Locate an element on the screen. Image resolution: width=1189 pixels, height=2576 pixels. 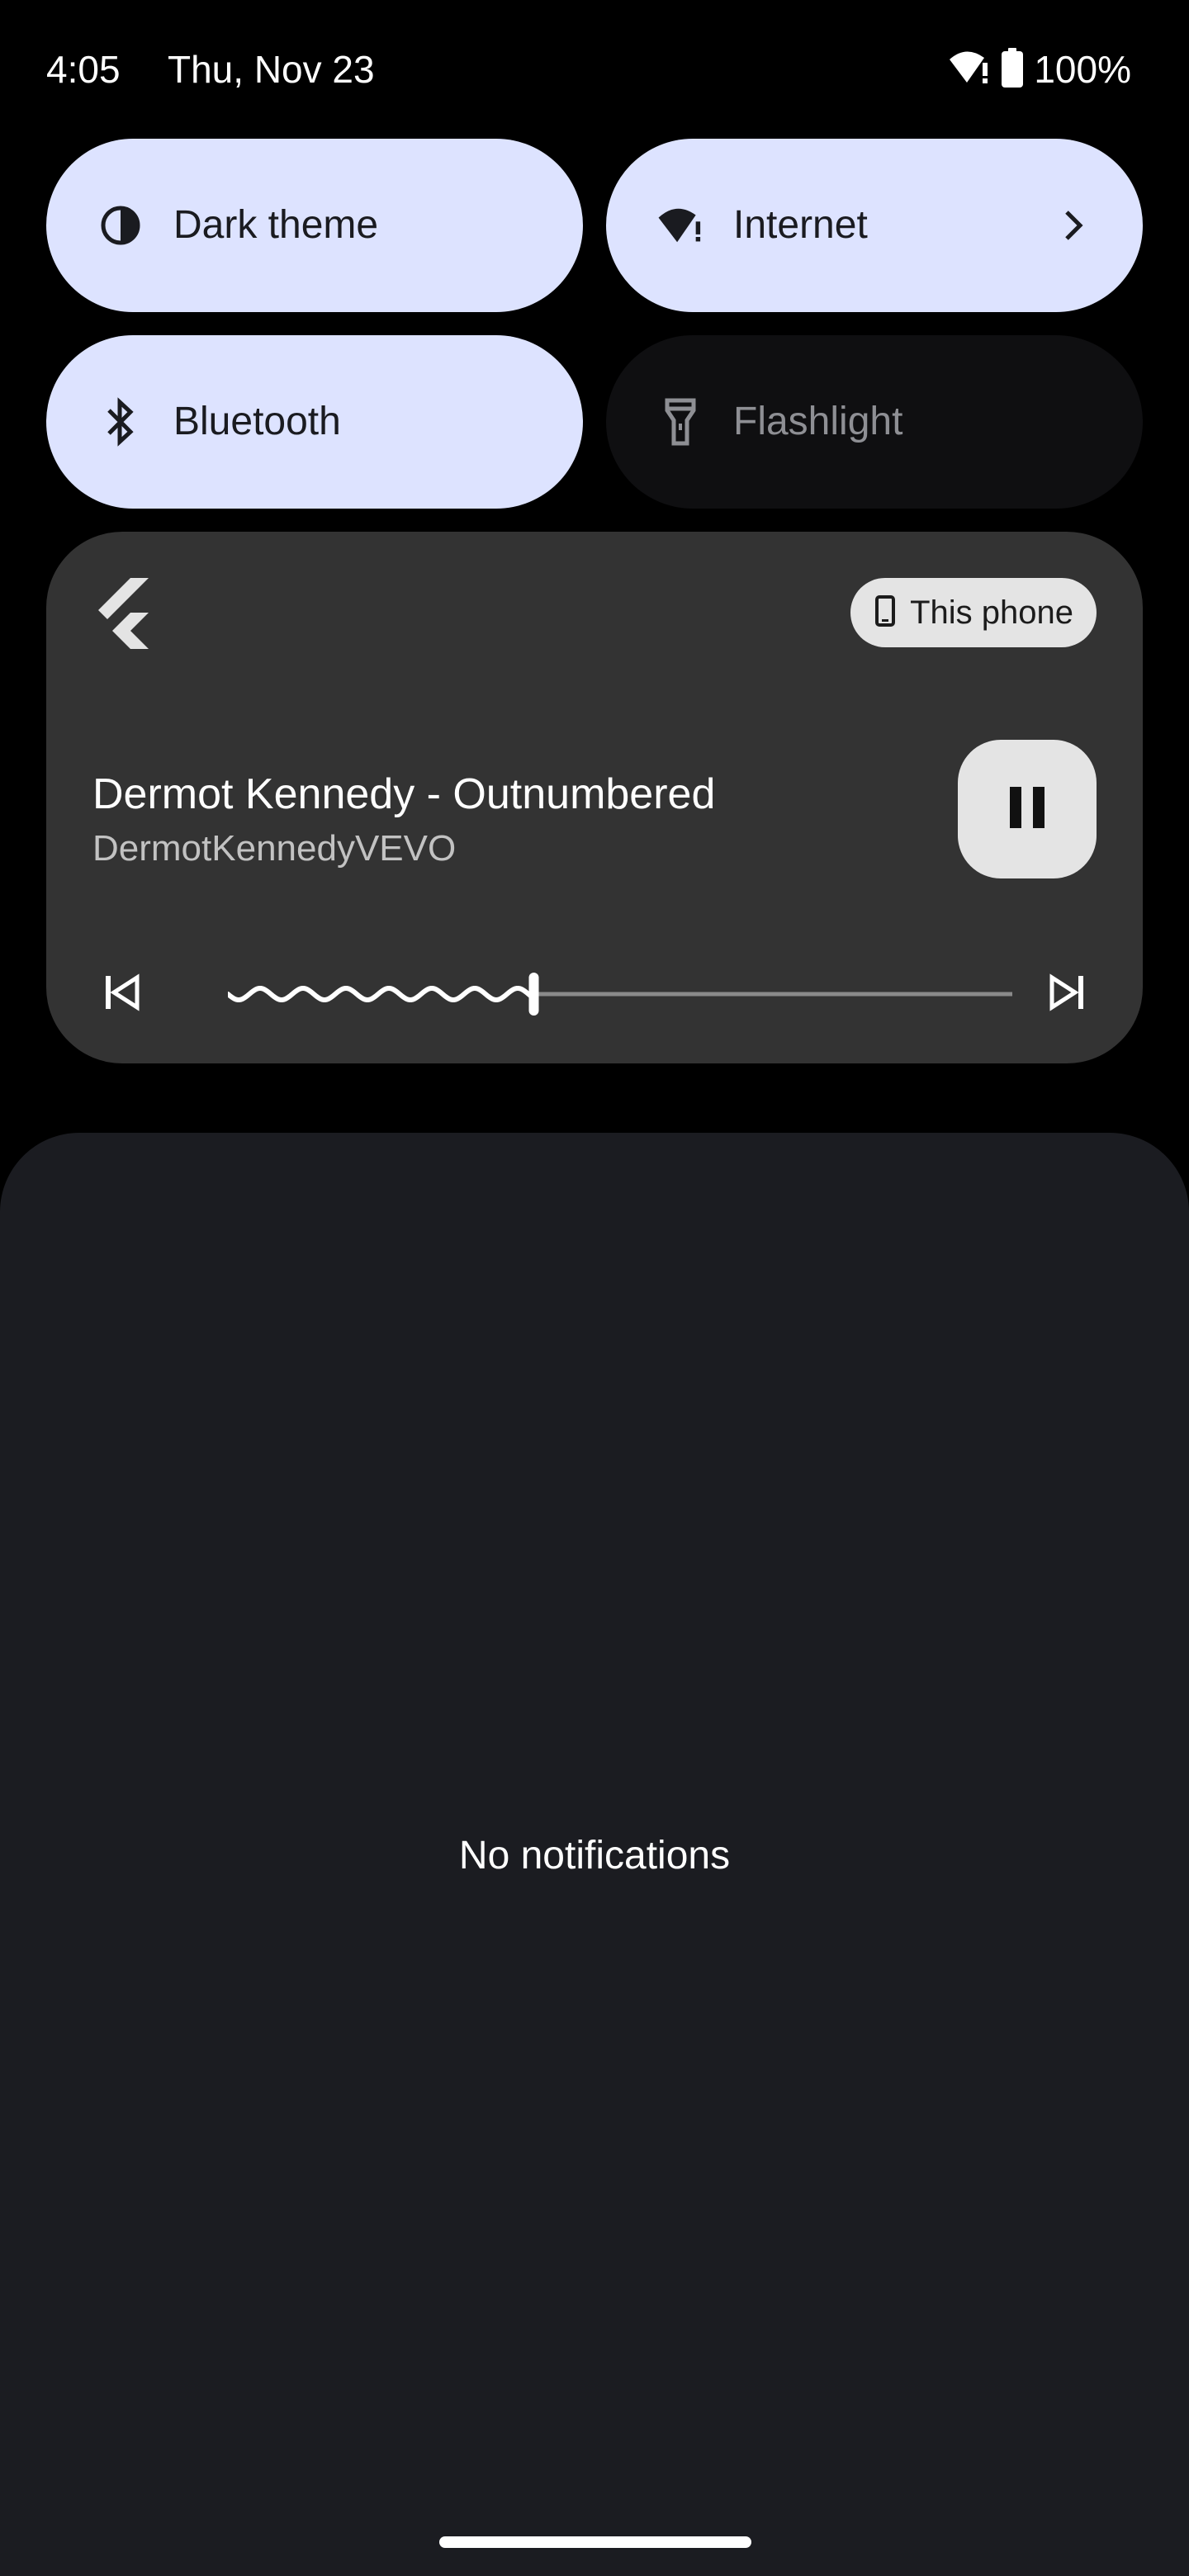
pause-icon is located at coordinates (1027, 809).